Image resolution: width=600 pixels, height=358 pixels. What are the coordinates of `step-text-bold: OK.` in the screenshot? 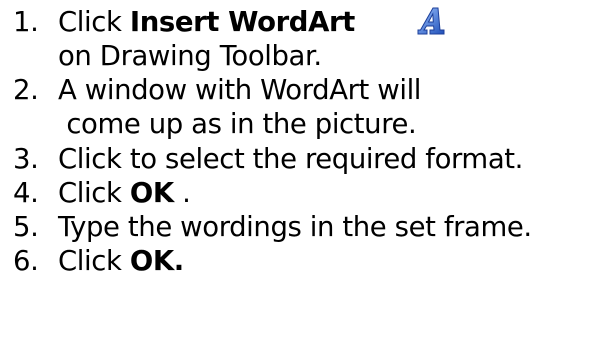 It's located at (156, 261).